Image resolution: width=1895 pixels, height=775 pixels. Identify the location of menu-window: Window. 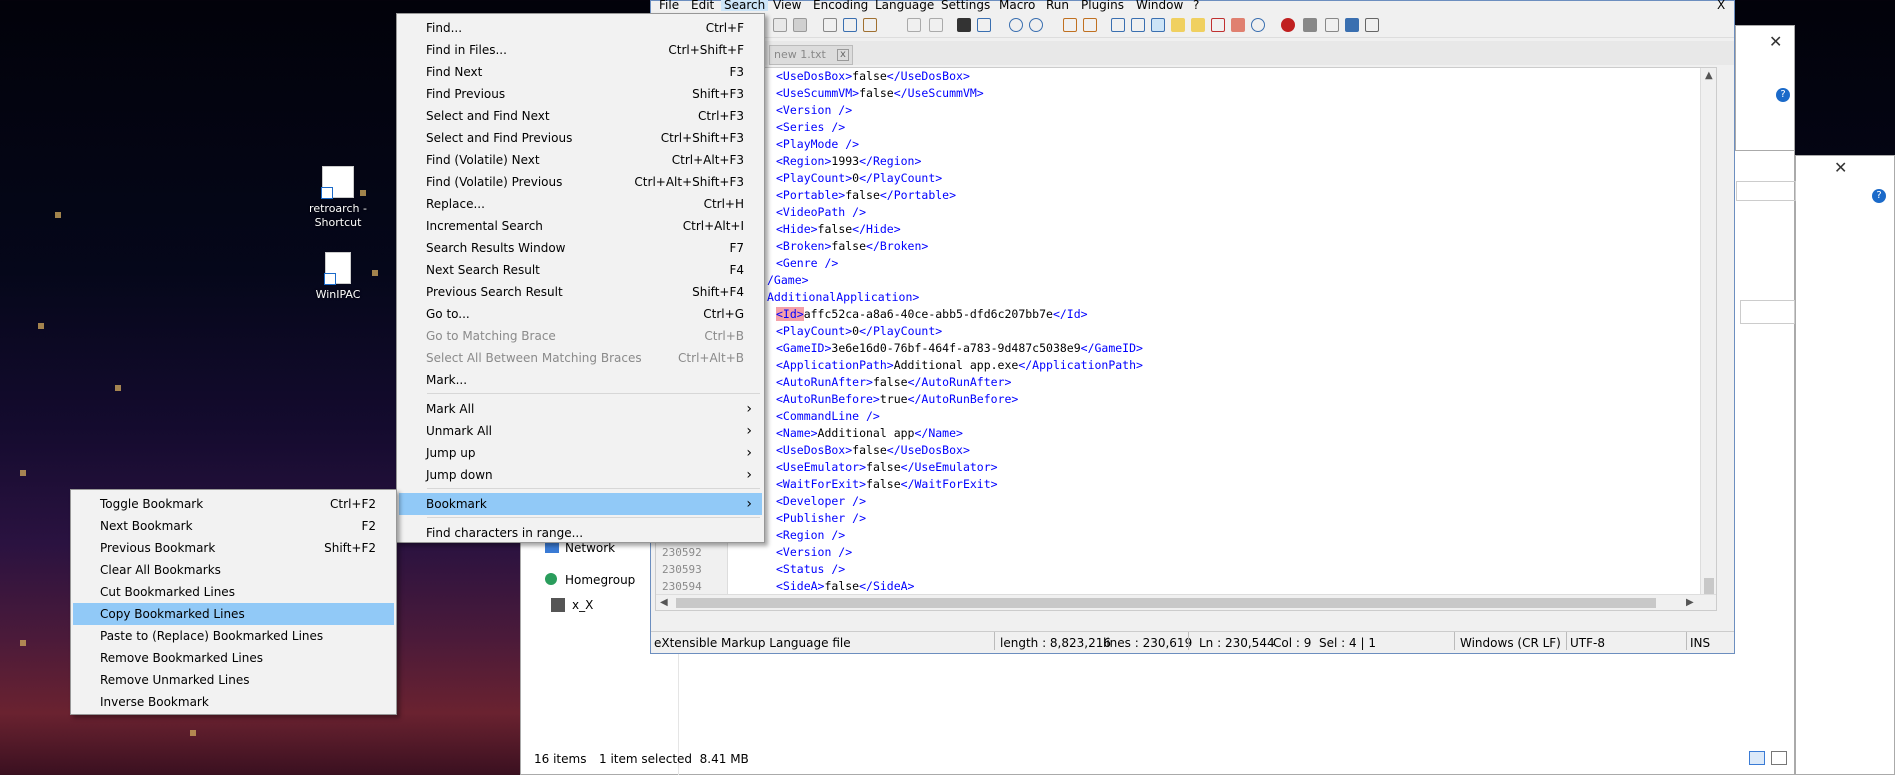
(1159, 5).